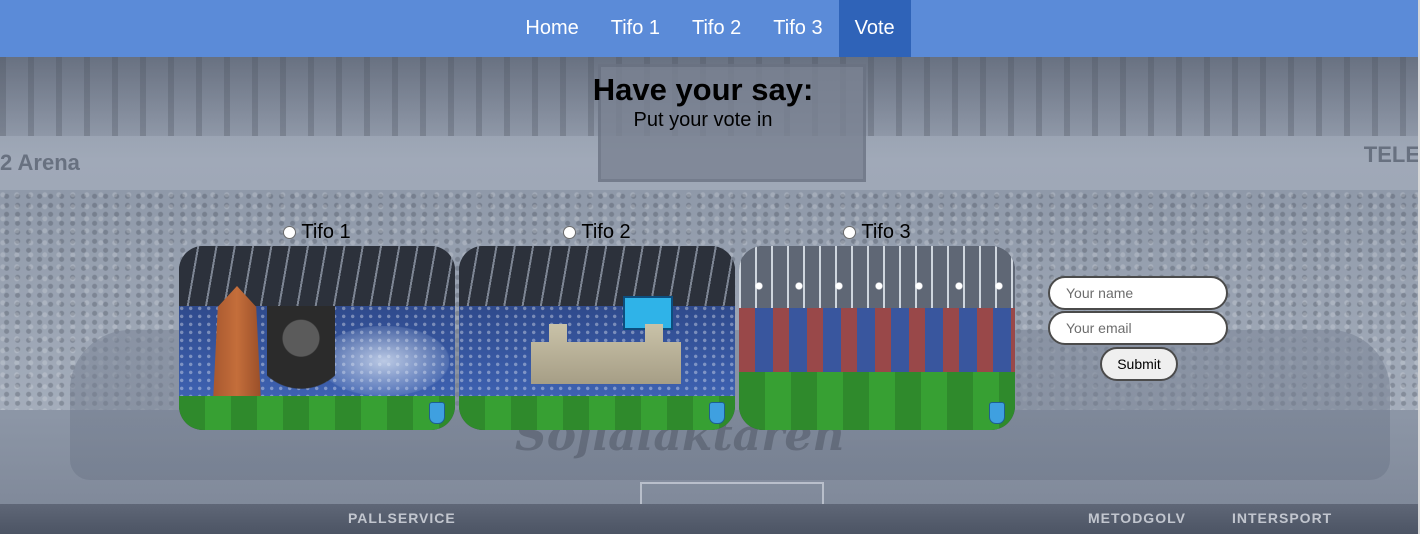 Image resolution: width=1420 pixels, height=534 pixels. What do you see at coordinates (384, 361) in the screenshot?
I see `image-smoke` at bounding box center [384, 361].